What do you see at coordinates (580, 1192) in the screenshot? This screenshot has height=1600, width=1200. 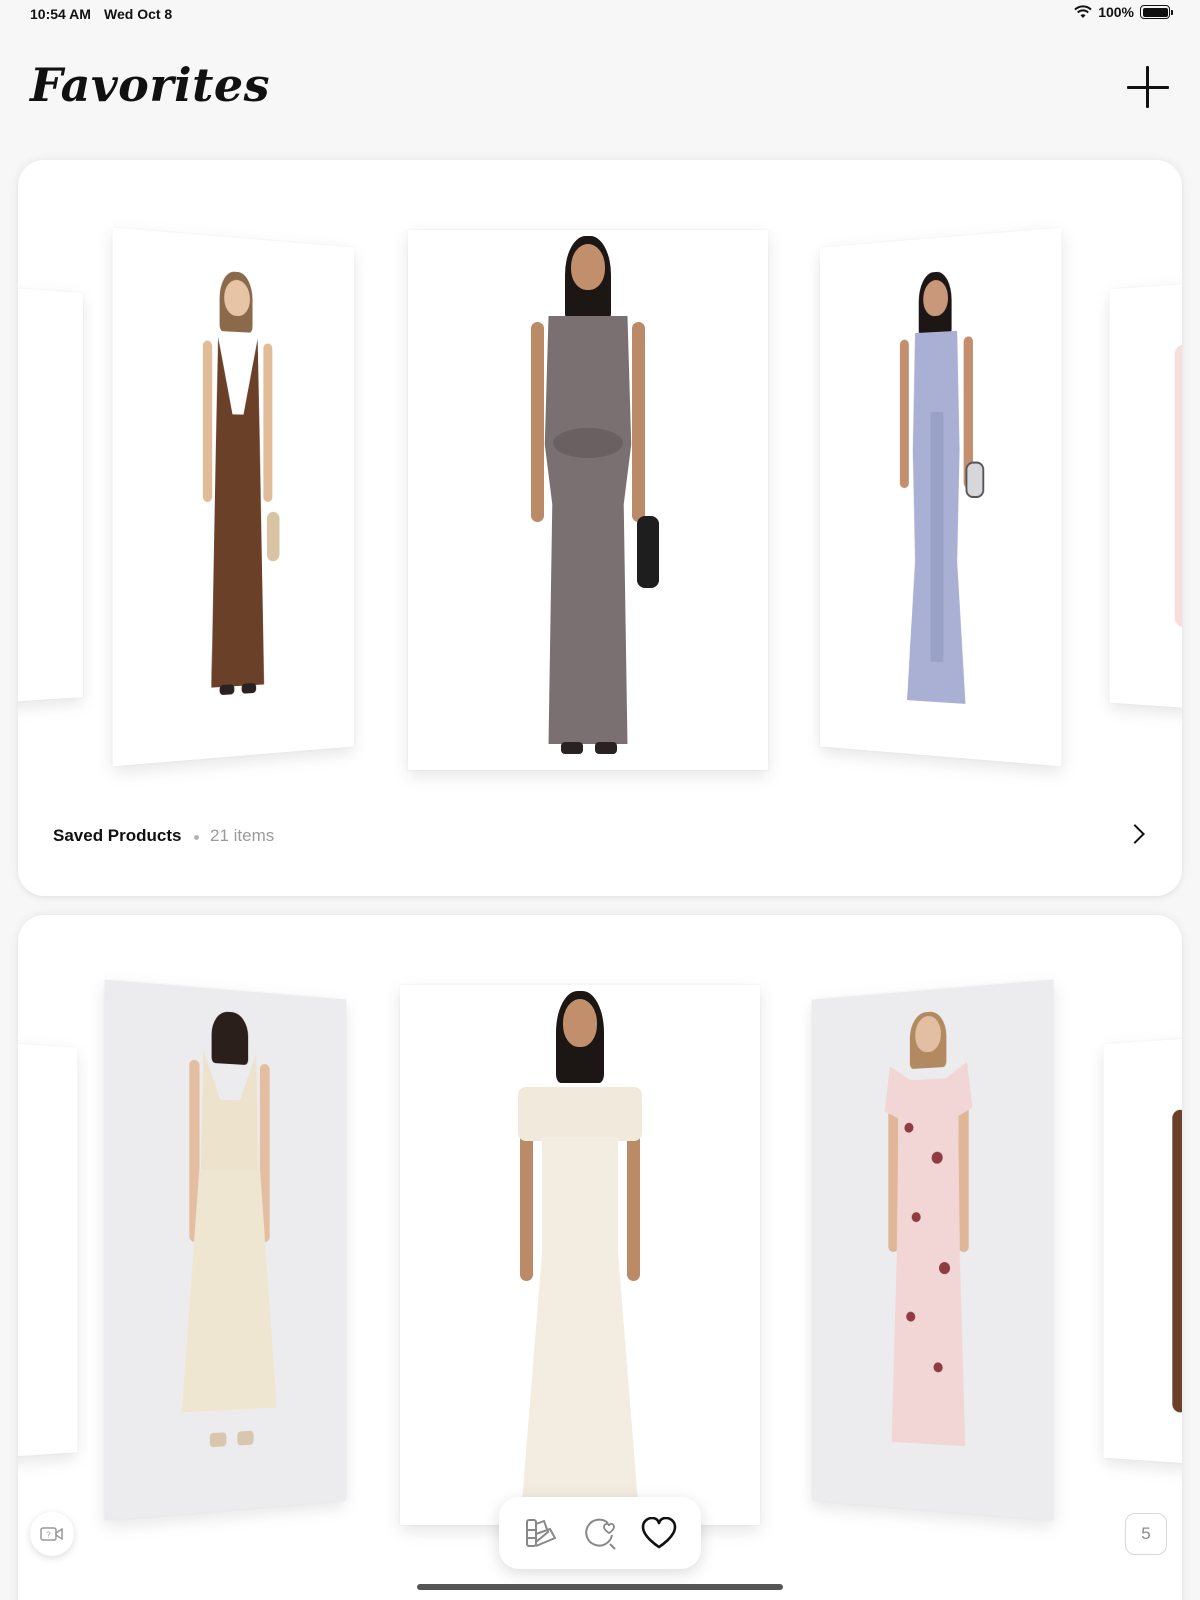 I see `dress-bodice` at bounding box center [580, 1192].